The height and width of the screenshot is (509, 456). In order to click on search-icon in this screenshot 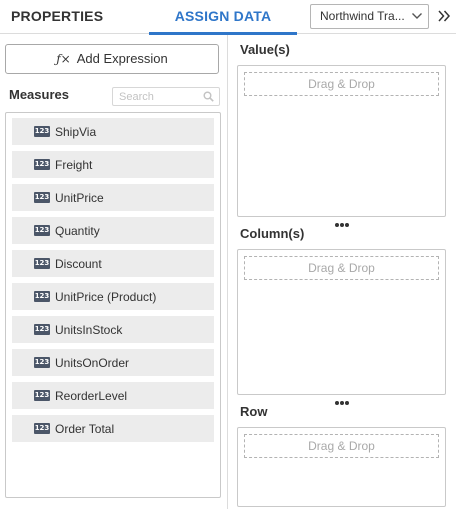, I will do `click(208, 96)`.